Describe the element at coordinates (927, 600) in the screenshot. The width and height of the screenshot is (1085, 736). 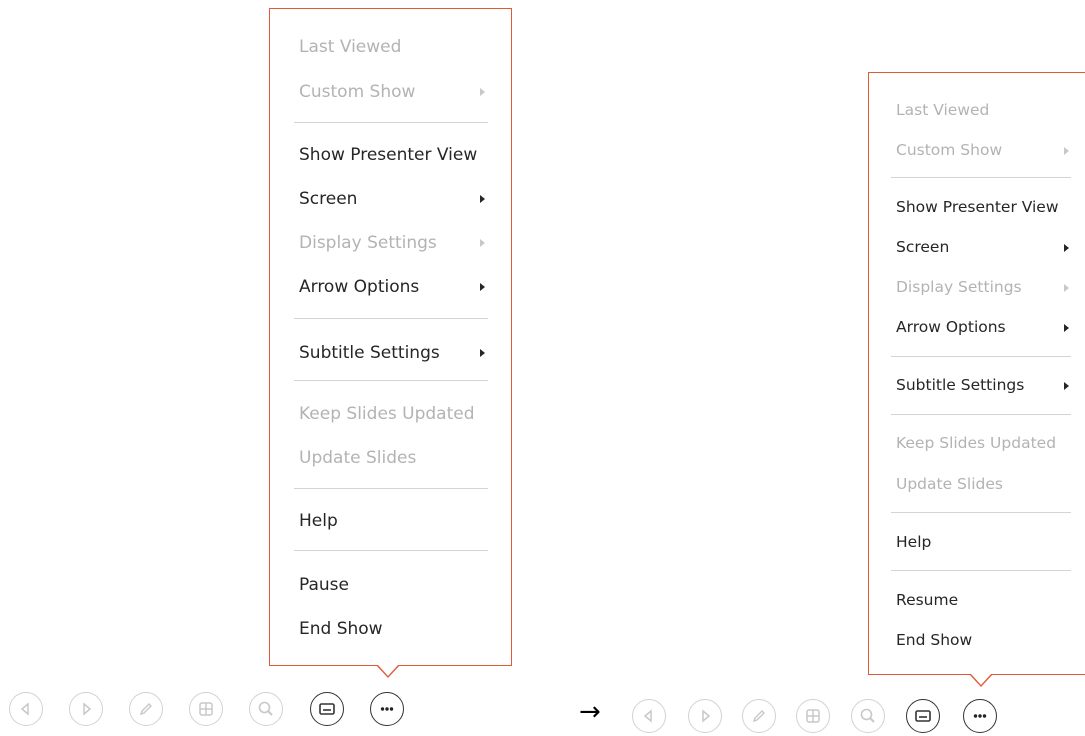
I see `menu-item-resume: Resume` at that location.